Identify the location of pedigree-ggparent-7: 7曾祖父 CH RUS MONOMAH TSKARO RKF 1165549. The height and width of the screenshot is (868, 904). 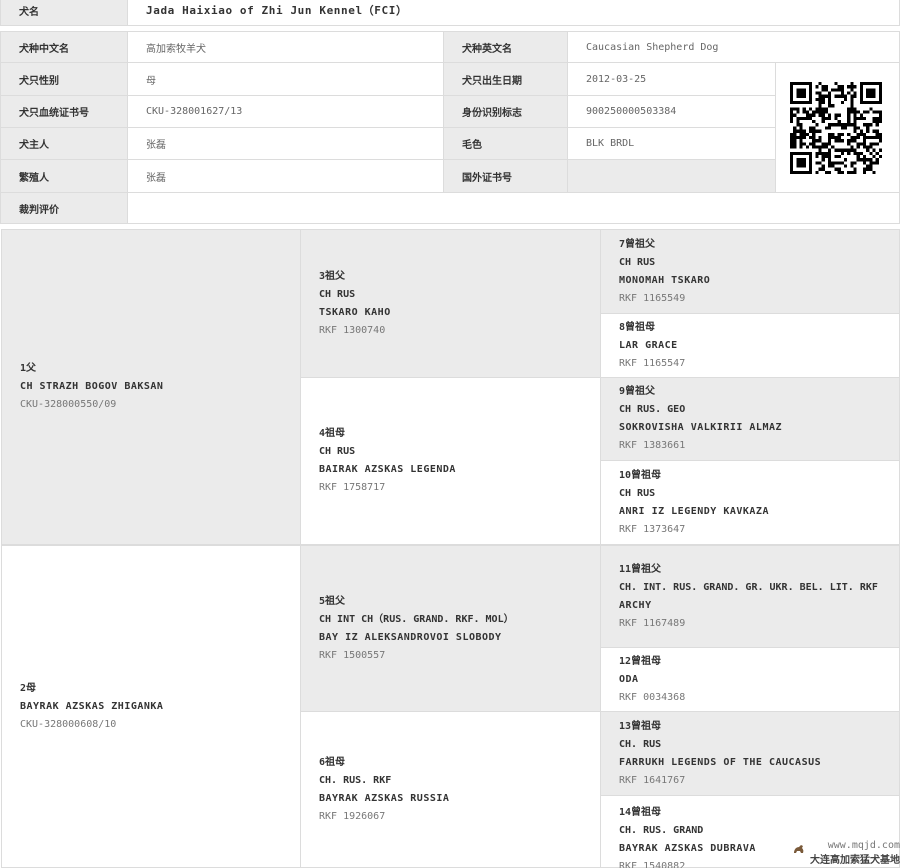
(750, 271).